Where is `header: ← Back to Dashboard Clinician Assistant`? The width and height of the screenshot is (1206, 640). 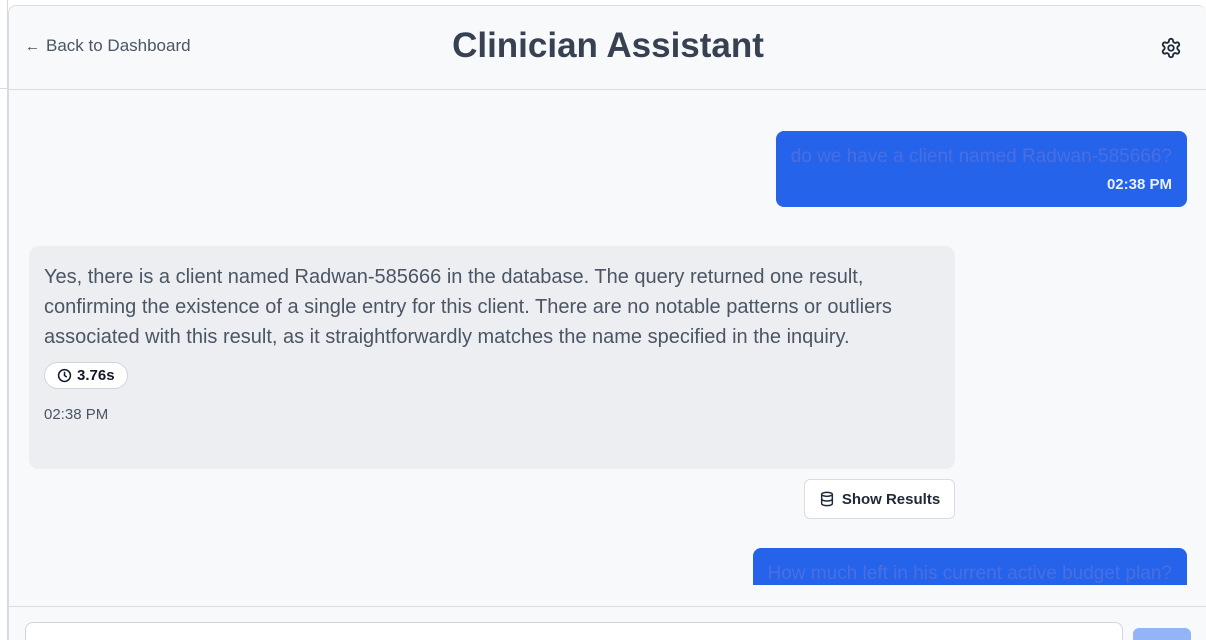
header: ← Back to Dashboard Clinician Assistant is located at coordinates (607, 48).